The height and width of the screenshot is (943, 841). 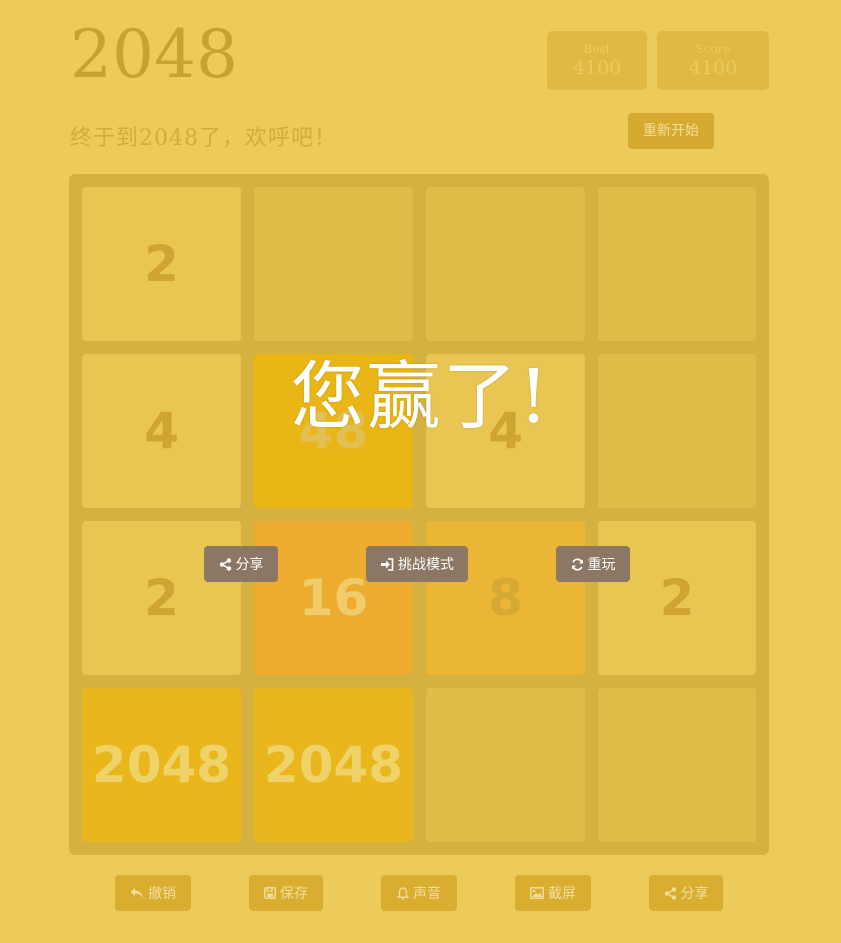 What do you see at coordinates (713, 68) in the screenshot?
I see `current-score-value: 4100` at bounding box center [713, 68].